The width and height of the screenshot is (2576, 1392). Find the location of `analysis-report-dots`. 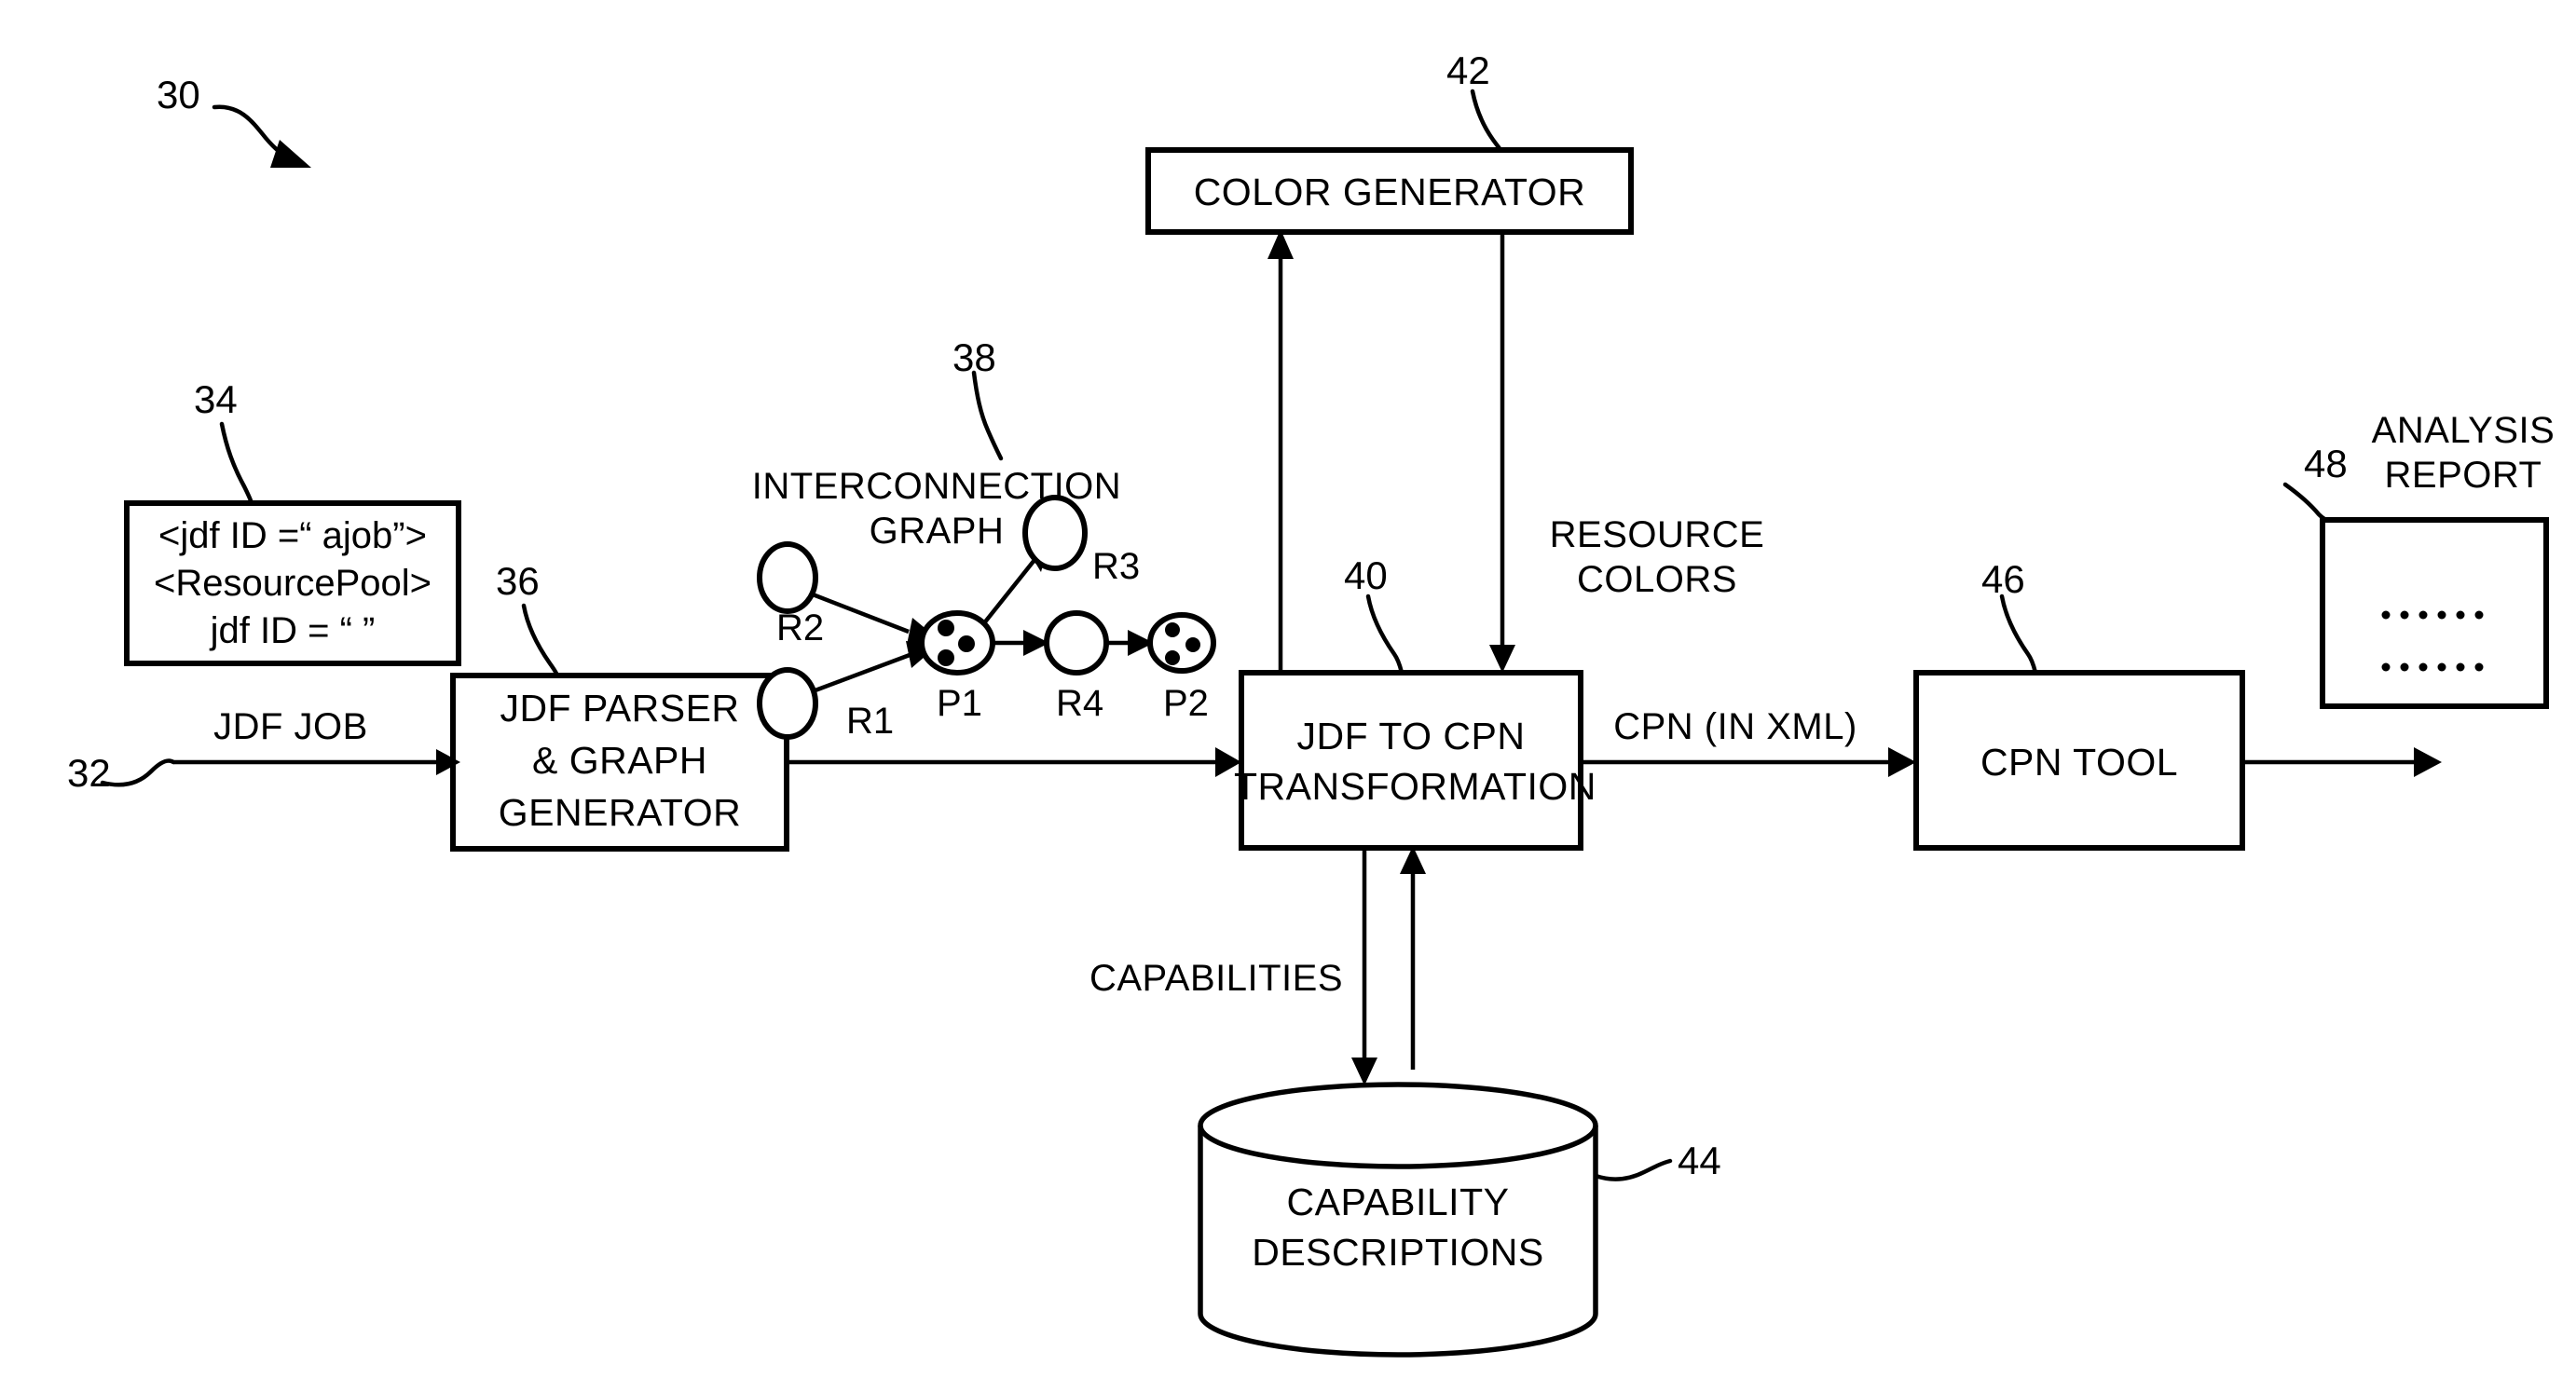

analysis-report-dots is located at coordinates (2432, 641).